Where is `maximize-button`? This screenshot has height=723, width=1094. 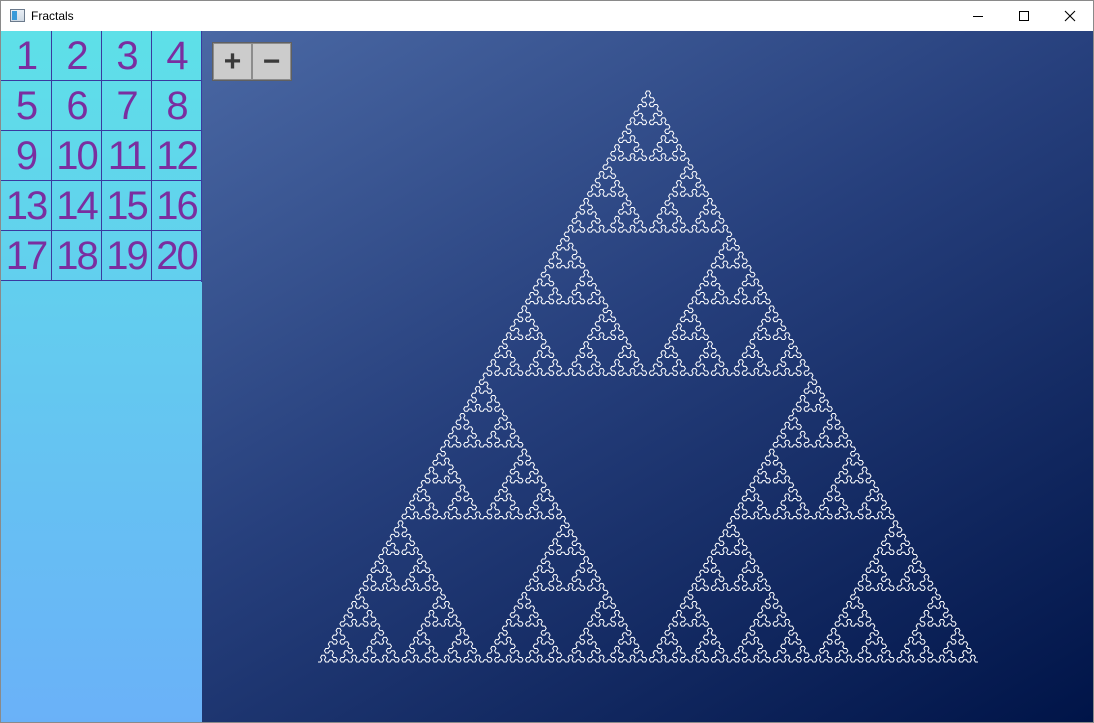 maximize-button is located at coordinates (1024, 16).